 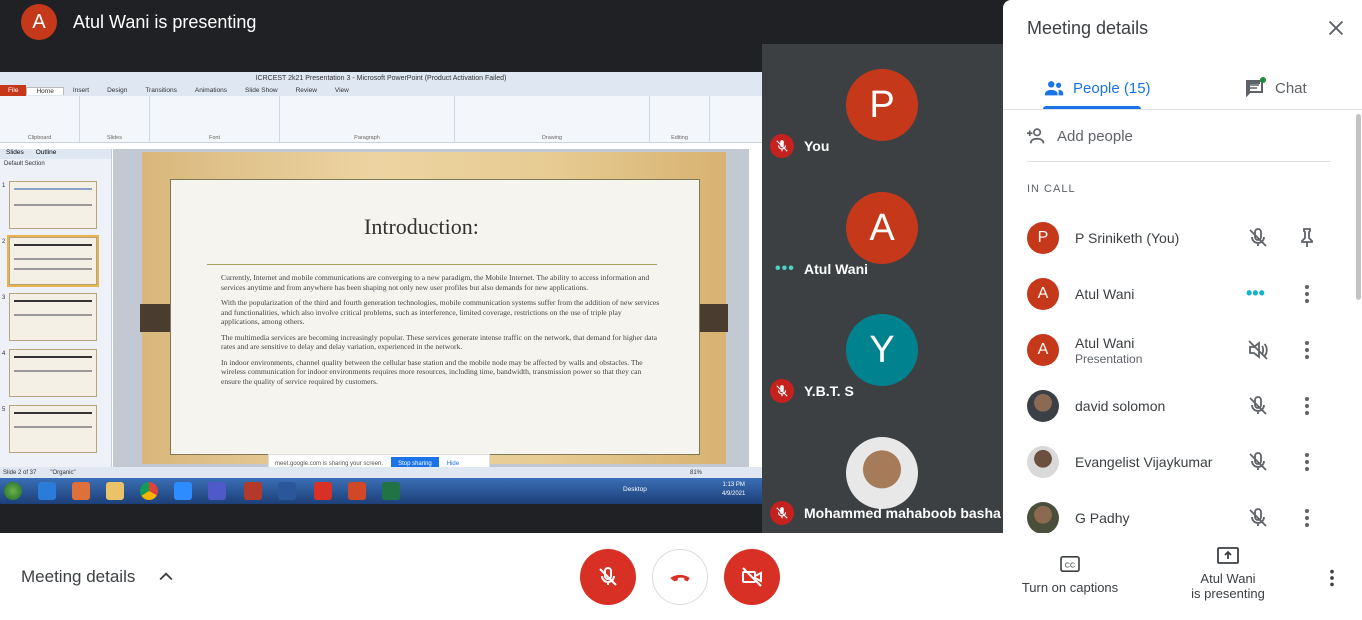 What do you see at coordinates (1112, 88) in the screenshot?
I see `tab-people-label: People (15)` at bounding box center [1112, 88].